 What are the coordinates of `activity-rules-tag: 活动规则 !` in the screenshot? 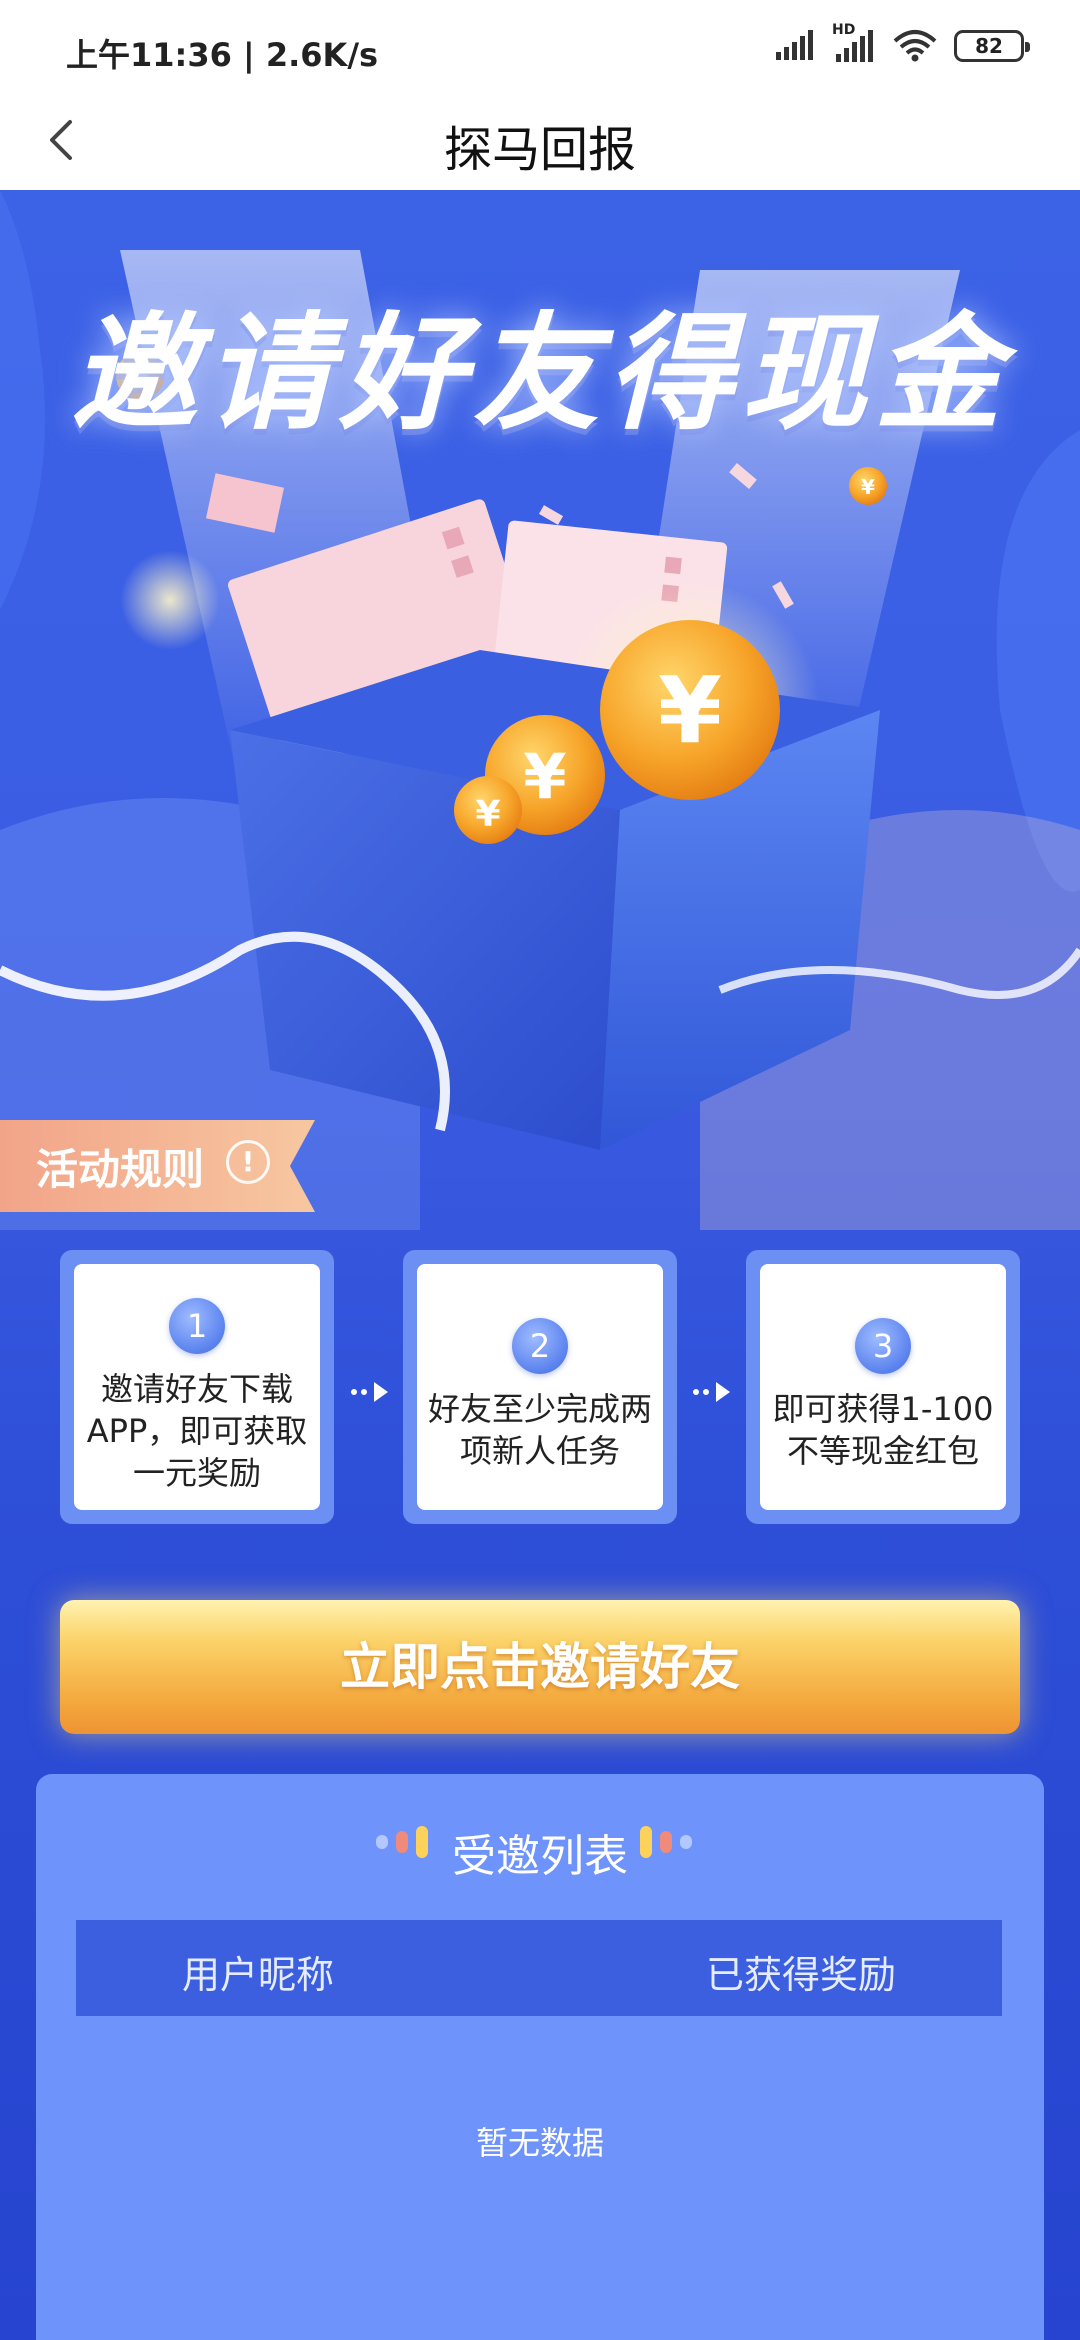 It's located at (157, 1166).